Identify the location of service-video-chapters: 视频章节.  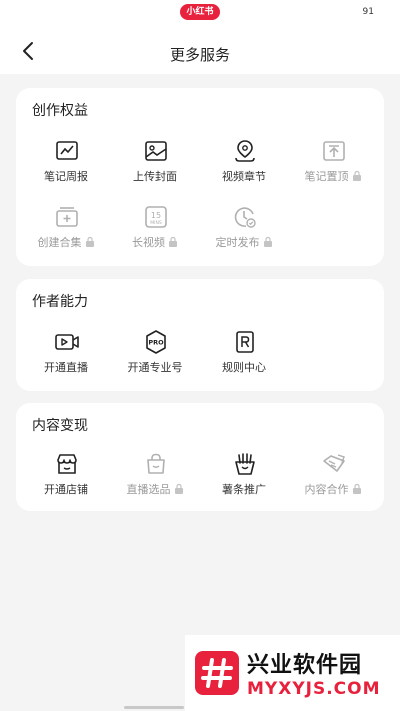
(244, 168).